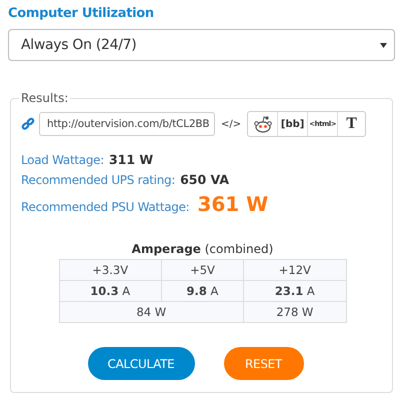 The height and width of the screenshot is (407, 404). What do you see at coordinates (202, 270) in the screenshot?
I see `table-cell: +5V` at bounding box center [202, 270].